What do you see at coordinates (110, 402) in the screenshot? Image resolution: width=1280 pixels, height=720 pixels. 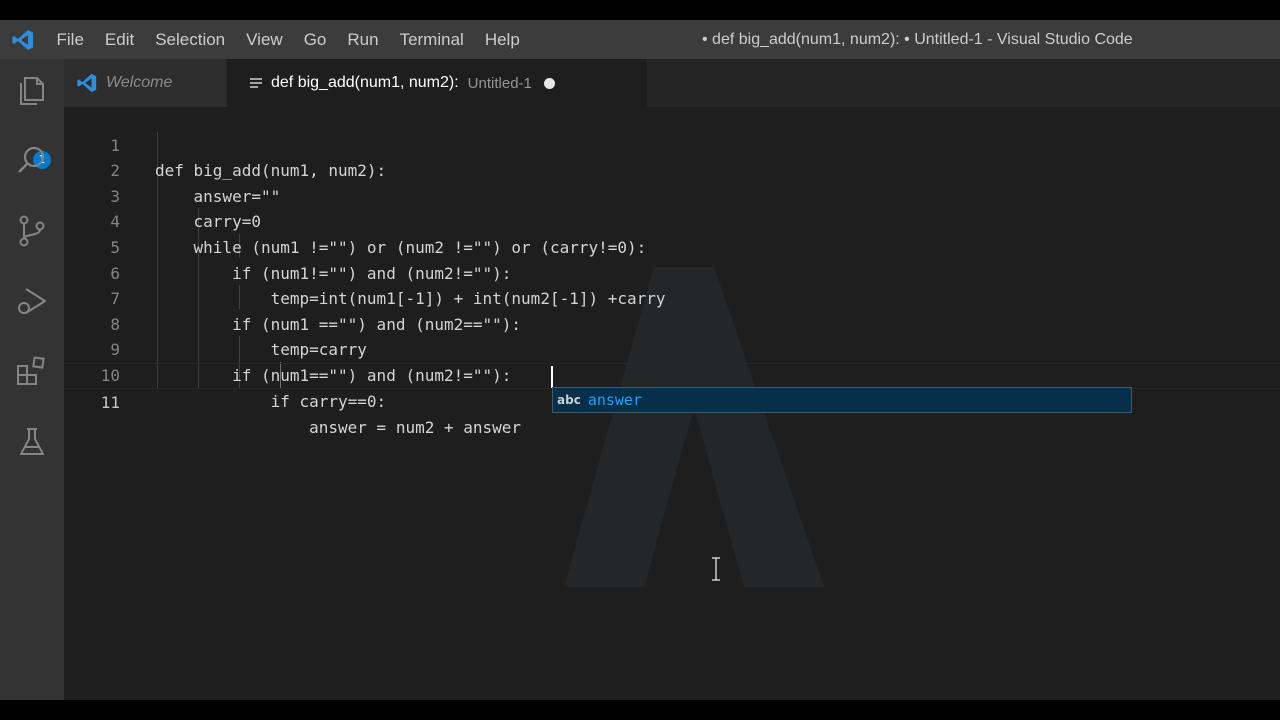 I see `line-number: 11` at bounding box center [110, 402].